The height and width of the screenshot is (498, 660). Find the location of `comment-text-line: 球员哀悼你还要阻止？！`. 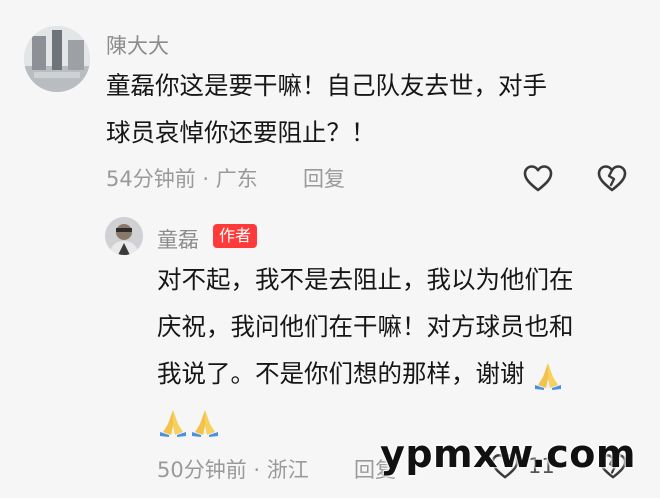

comment-text-line: 球员哀悼你还要阻止？！ is located at coordinates (241, 132).